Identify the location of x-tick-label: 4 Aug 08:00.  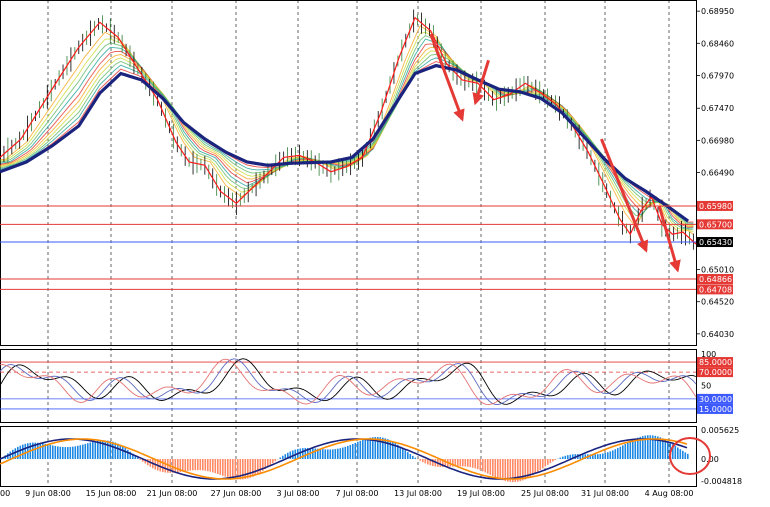
(669, 493).